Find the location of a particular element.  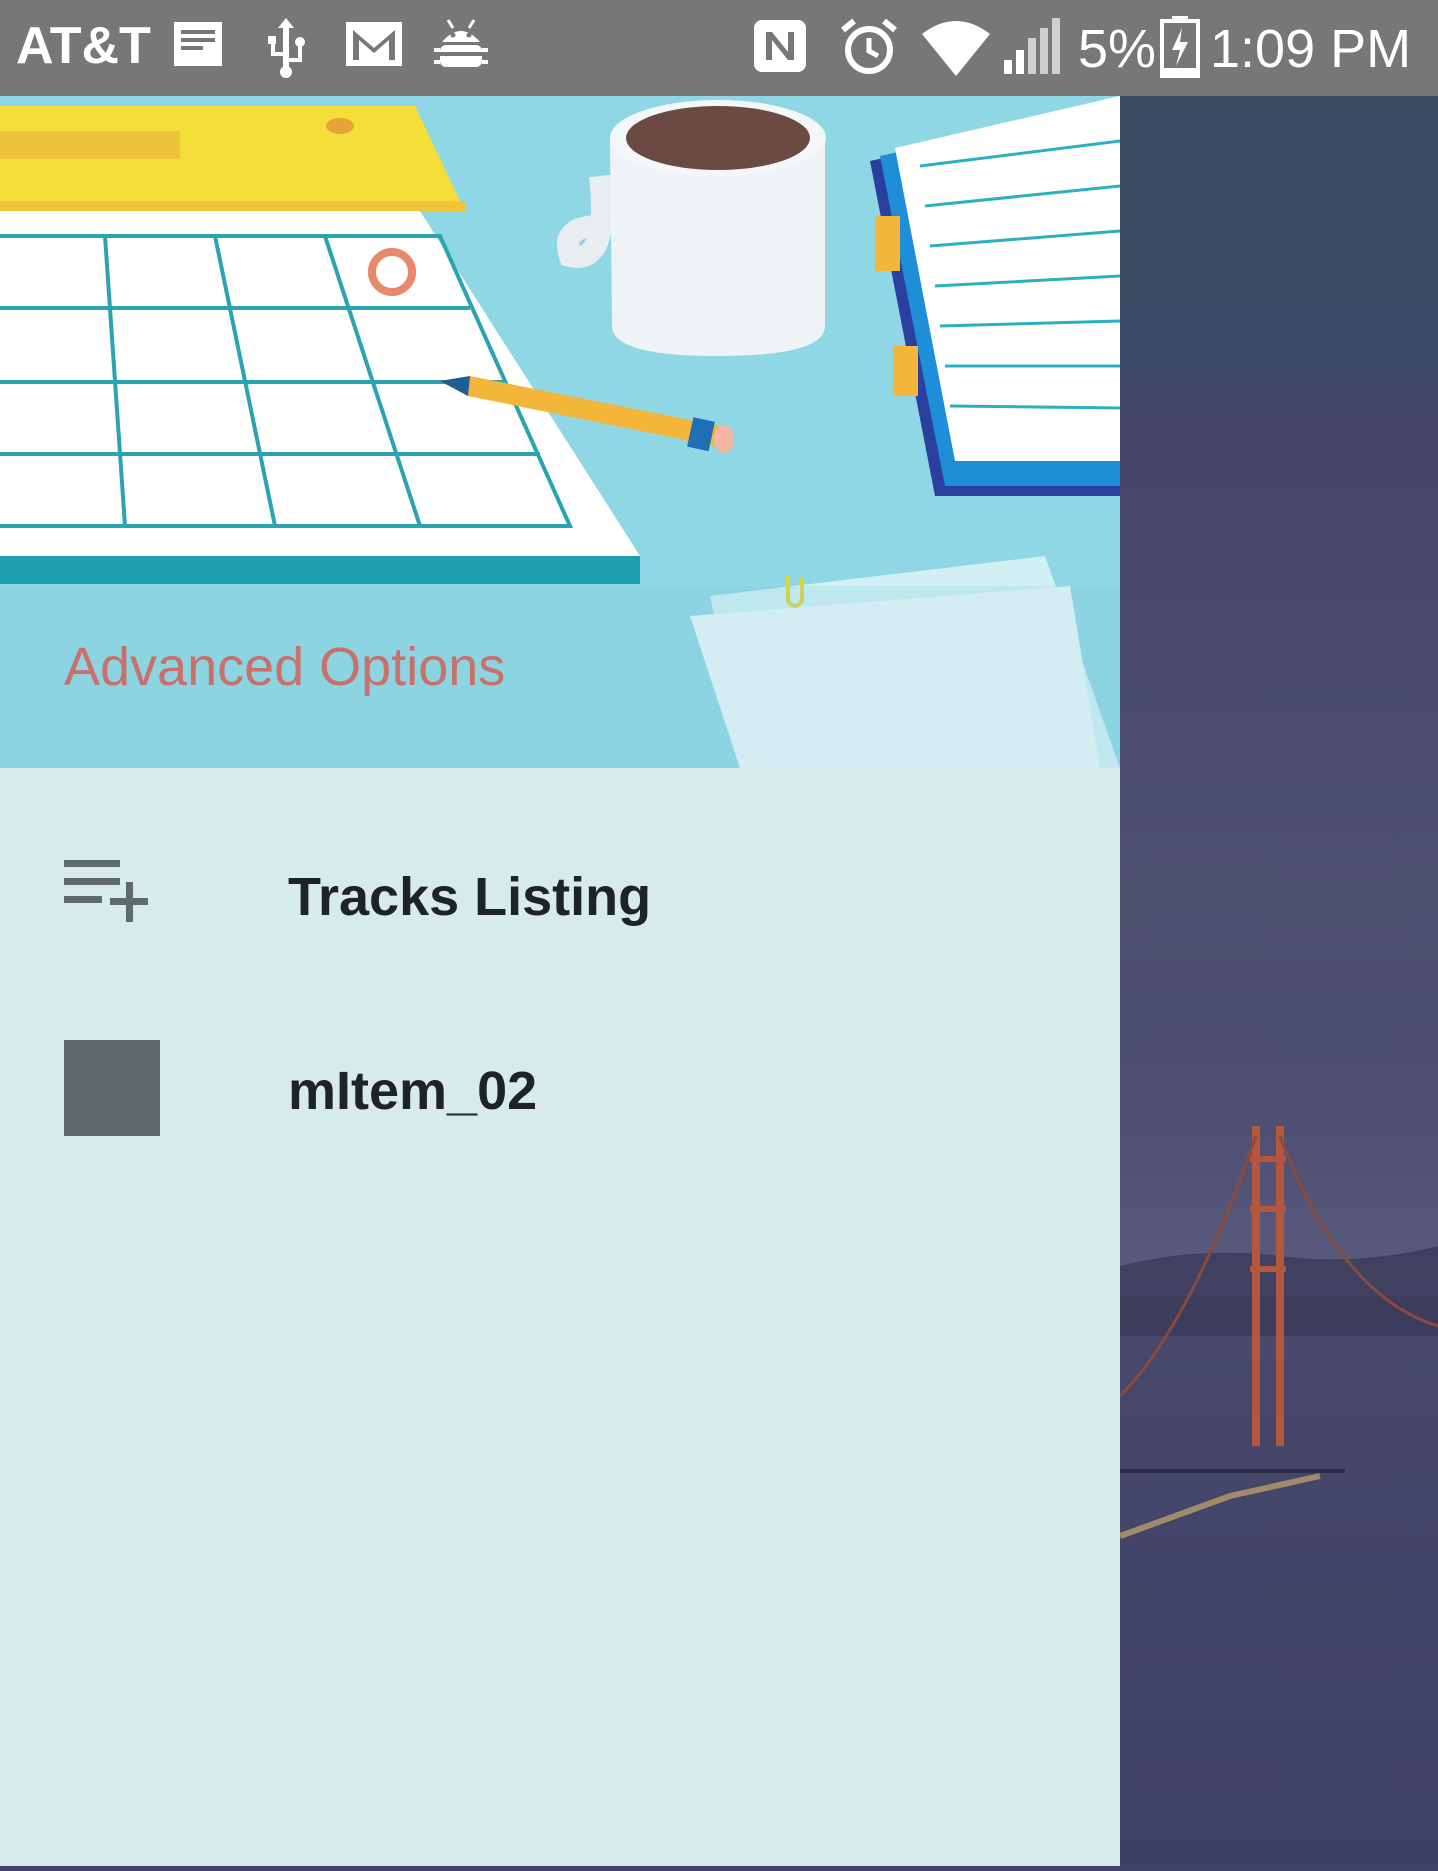

menu-item-tracks-listing: Tracks Listing is located at coordinates (560, 898).